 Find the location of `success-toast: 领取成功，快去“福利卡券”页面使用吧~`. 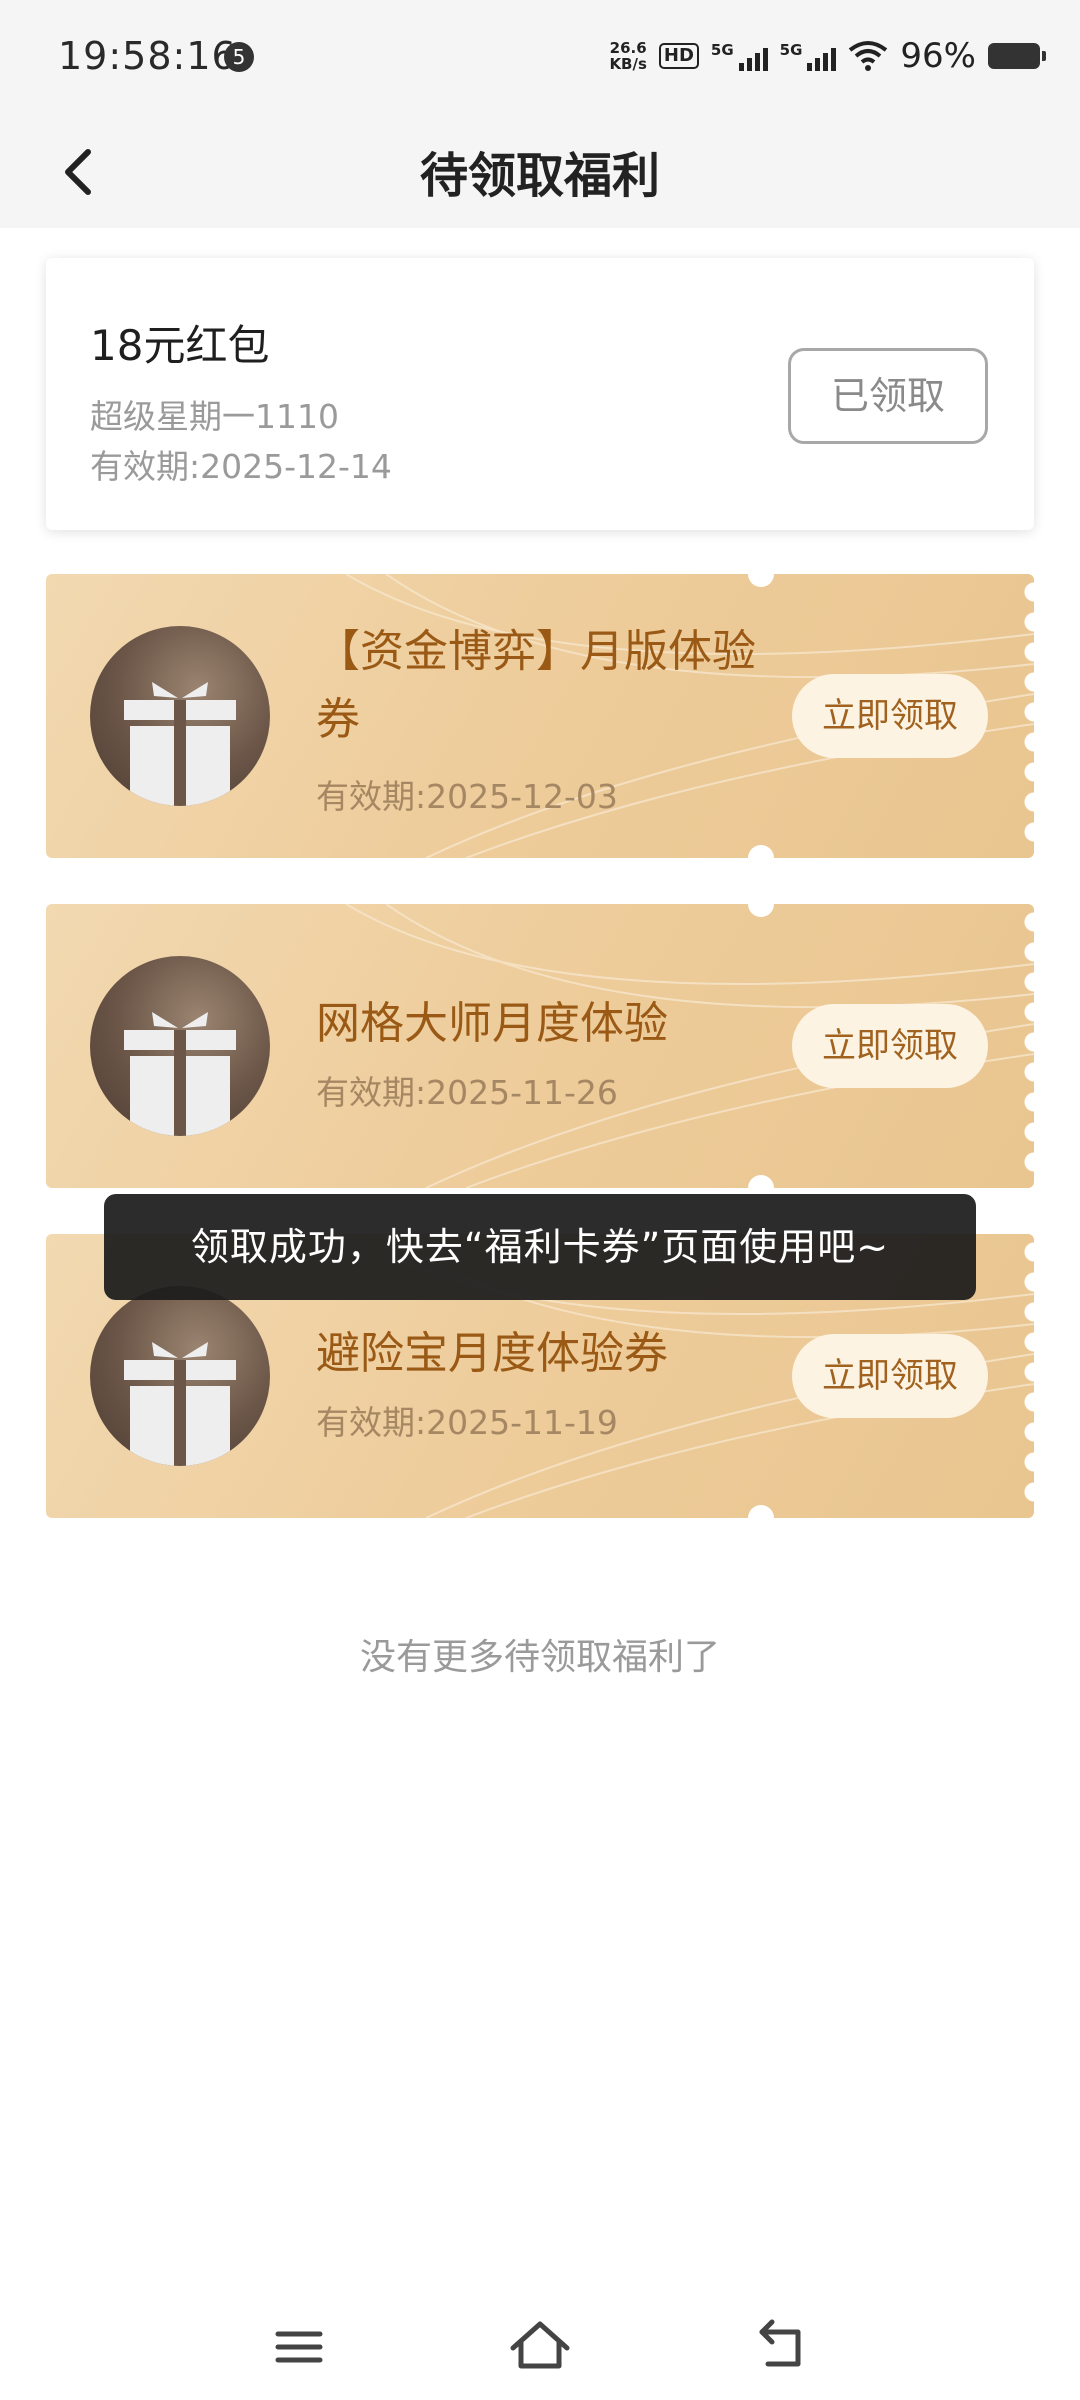

success-toast: 领取成功，快去“福利卡券”页面使用吧~ is located at coordinates (540, 1247).